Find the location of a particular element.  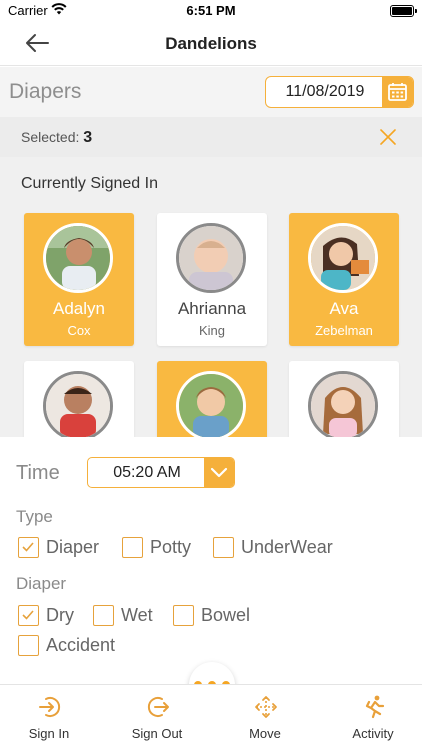

tab-label: Sign Out is located at coordinates (157, 733).